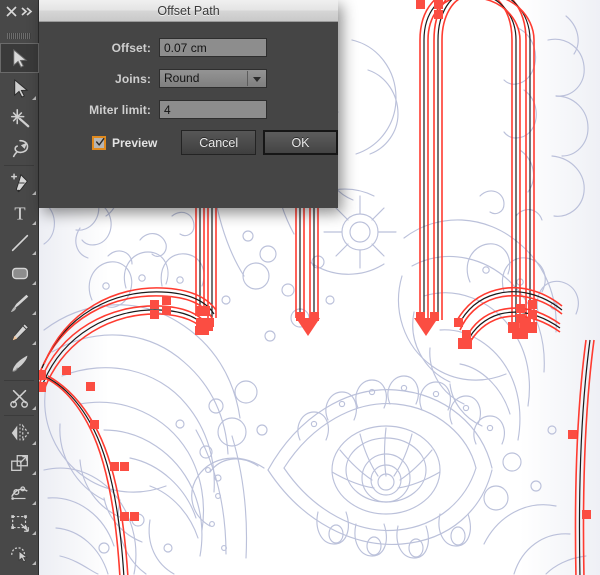  What do you see at coordinates (19, 243) in the screenshot?
I see `line-segment-tool` at bounding box center [19, 243].